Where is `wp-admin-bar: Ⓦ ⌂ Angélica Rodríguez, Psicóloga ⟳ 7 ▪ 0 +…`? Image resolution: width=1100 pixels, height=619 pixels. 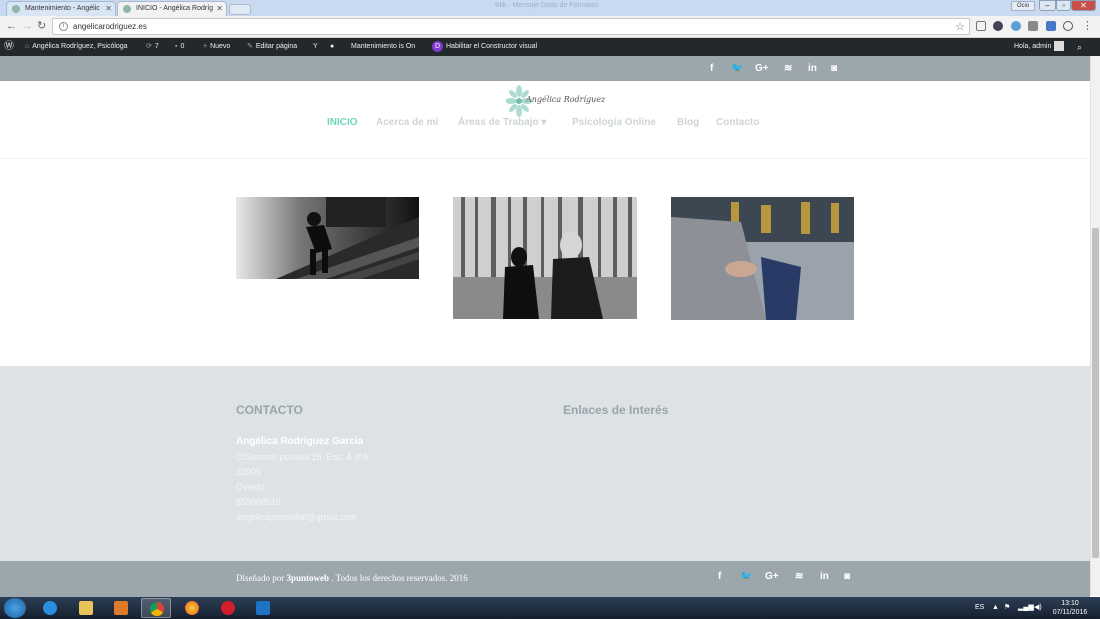 wp-admin-bar: Ⓦ ⌂ Angélica Rodríguez, Psicóloga ⟳ 7 ▪ 0 +… is located at coordinates (550, 47).